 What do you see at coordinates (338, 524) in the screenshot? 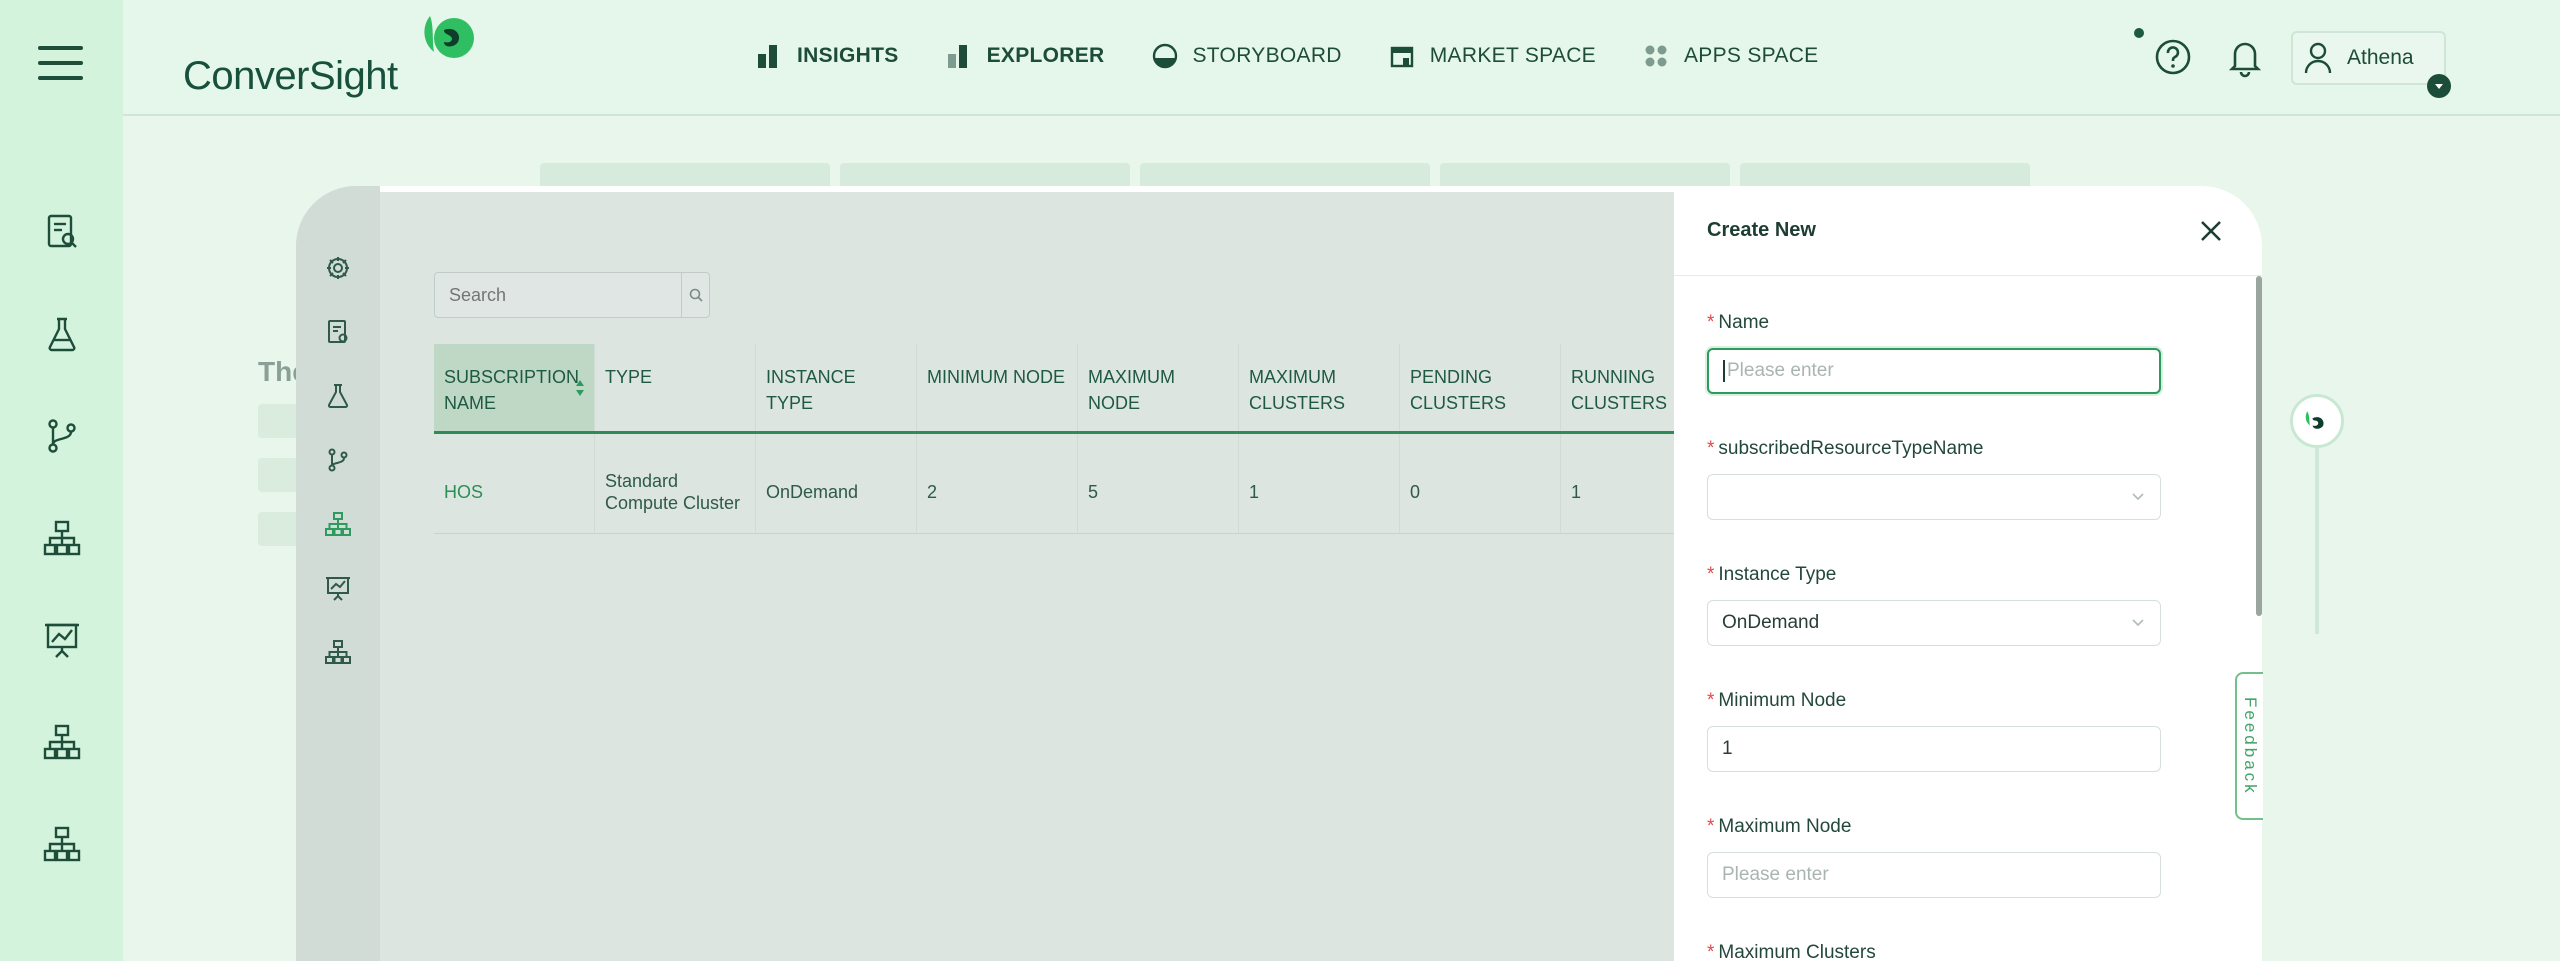
I see `hierarchy-active-icon` at bounding box center [338, 524].